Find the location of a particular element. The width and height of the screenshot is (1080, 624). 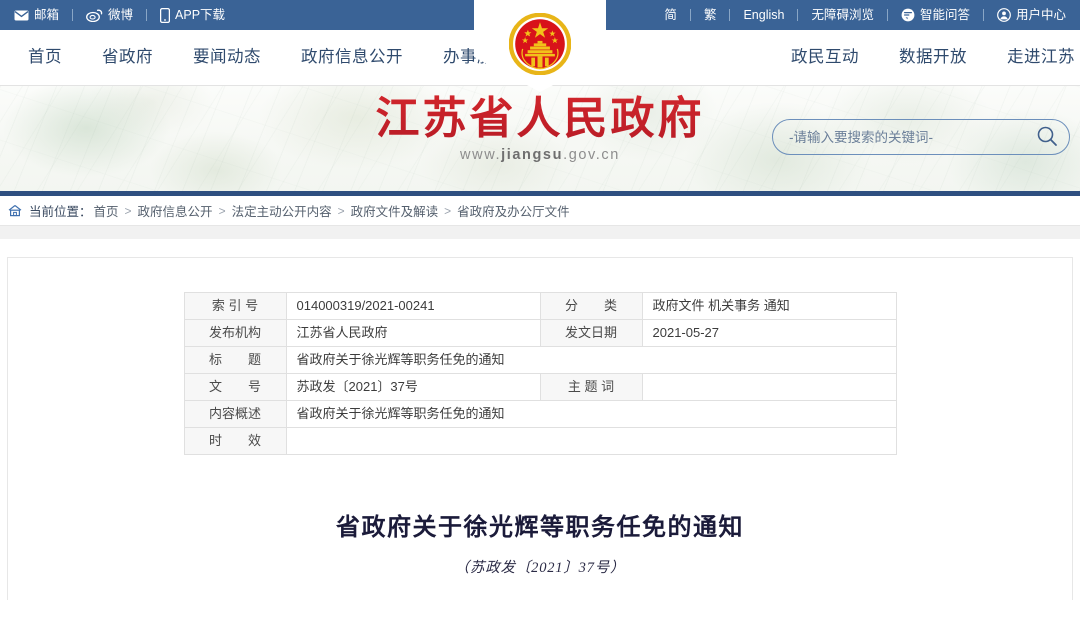

user-circle-icon is located at coordinates (1004, 15).